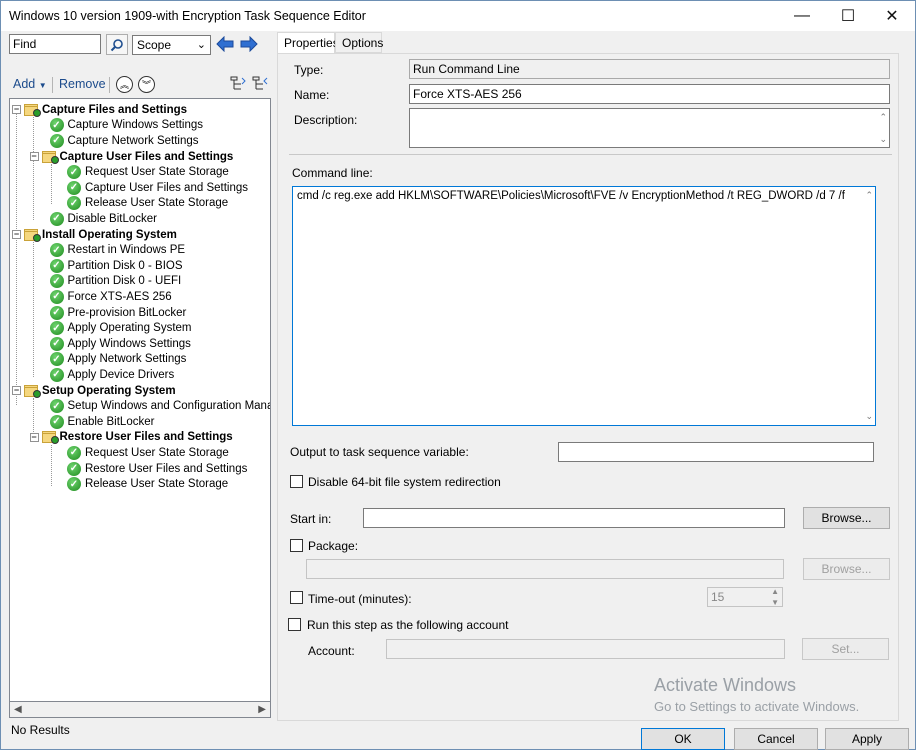  Describe the element at coordinates (111, 375) in the screenshot. I see `tree-step-item: ✓ Apply Device Drivers` at that location.